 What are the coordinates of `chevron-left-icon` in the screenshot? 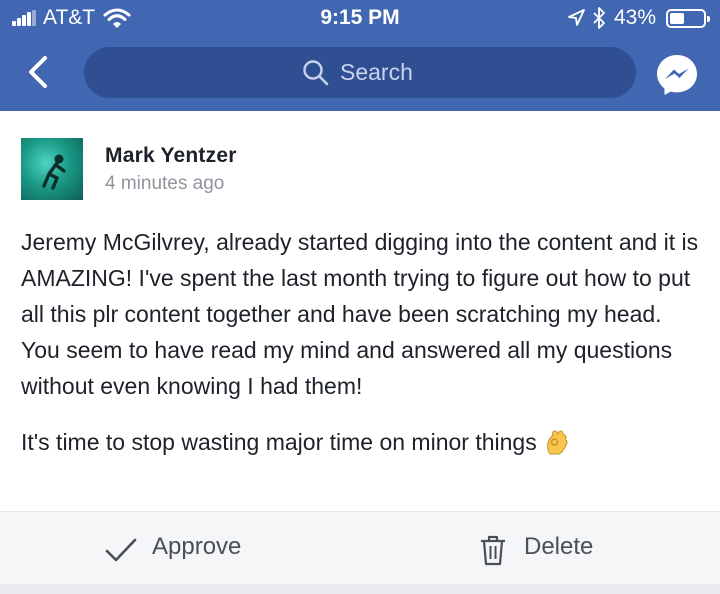 It's located at (39, 72).